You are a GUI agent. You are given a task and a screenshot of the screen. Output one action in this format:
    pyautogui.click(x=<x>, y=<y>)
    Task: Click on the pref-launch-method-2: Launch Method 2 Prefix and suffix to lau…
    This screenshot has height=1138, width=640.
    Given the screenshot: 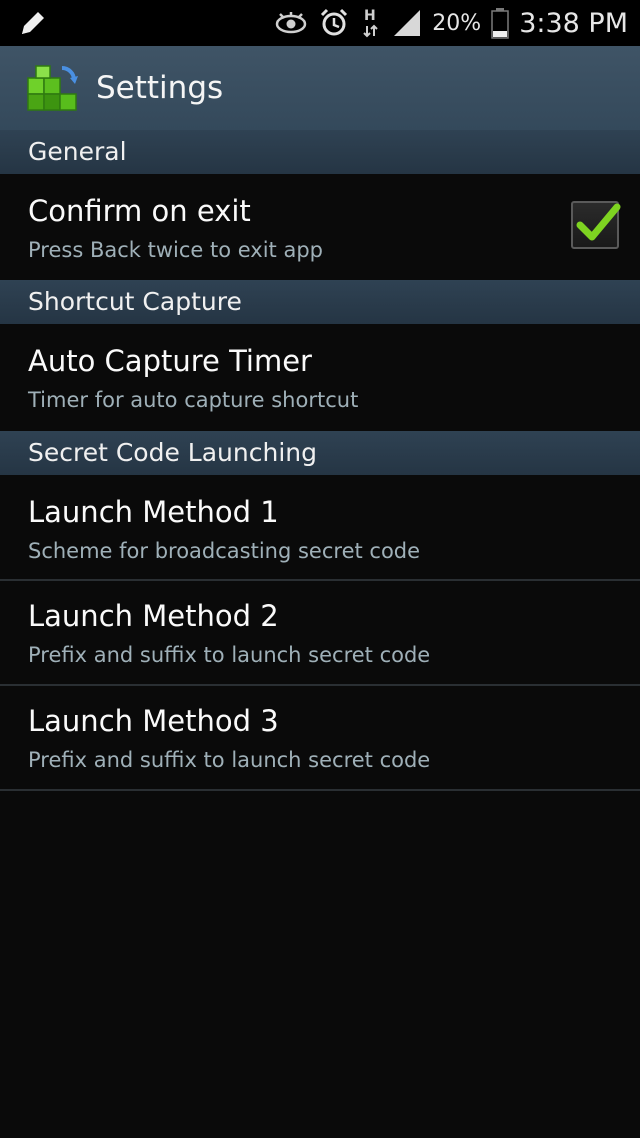 What is the action you would take?
    pyautogui.click(x=320, y=632)
    